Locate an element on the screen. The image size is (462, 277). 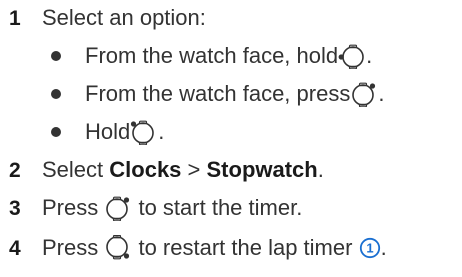
step-number: 4 is located at coordinates (15, 248).